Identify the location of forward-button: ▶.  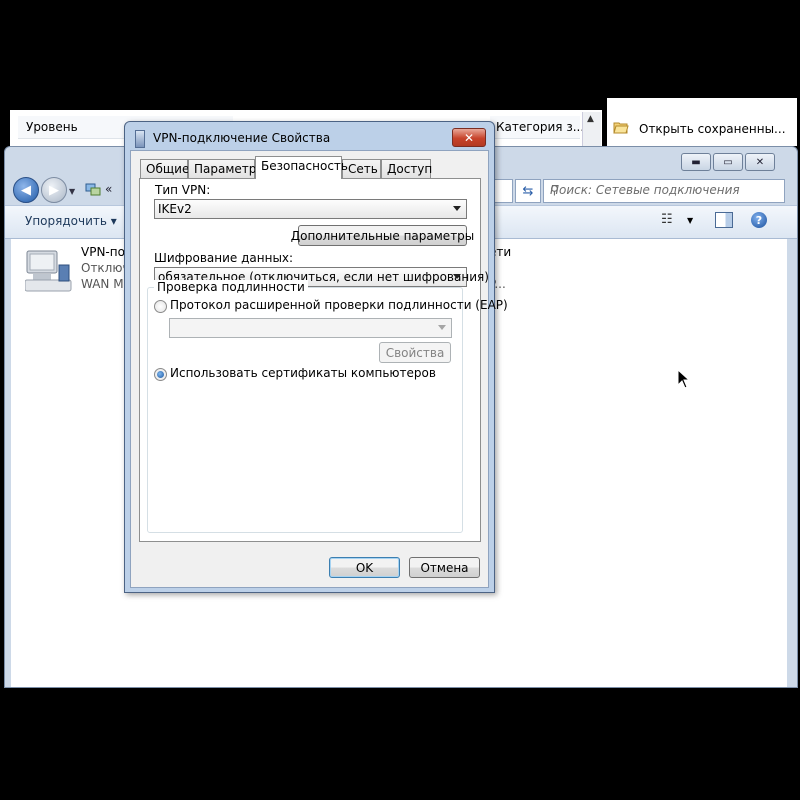
(54, 190).